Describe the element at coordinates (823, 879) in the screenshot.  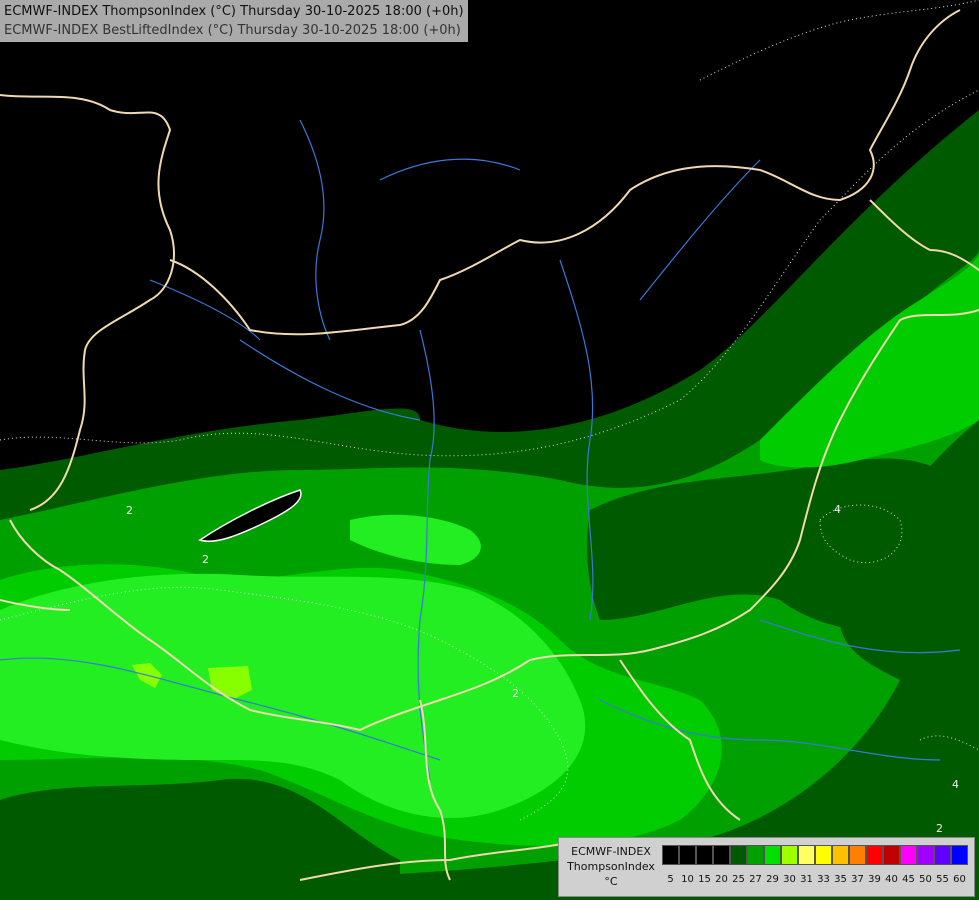
I see `legend-tick: 33` at that location.